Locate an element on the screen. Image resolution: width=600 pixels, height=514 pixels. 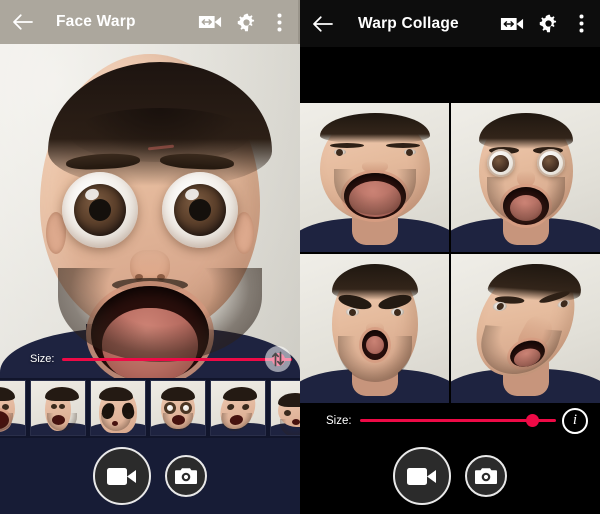
slider-thumb is located at coordinates (532, 420).